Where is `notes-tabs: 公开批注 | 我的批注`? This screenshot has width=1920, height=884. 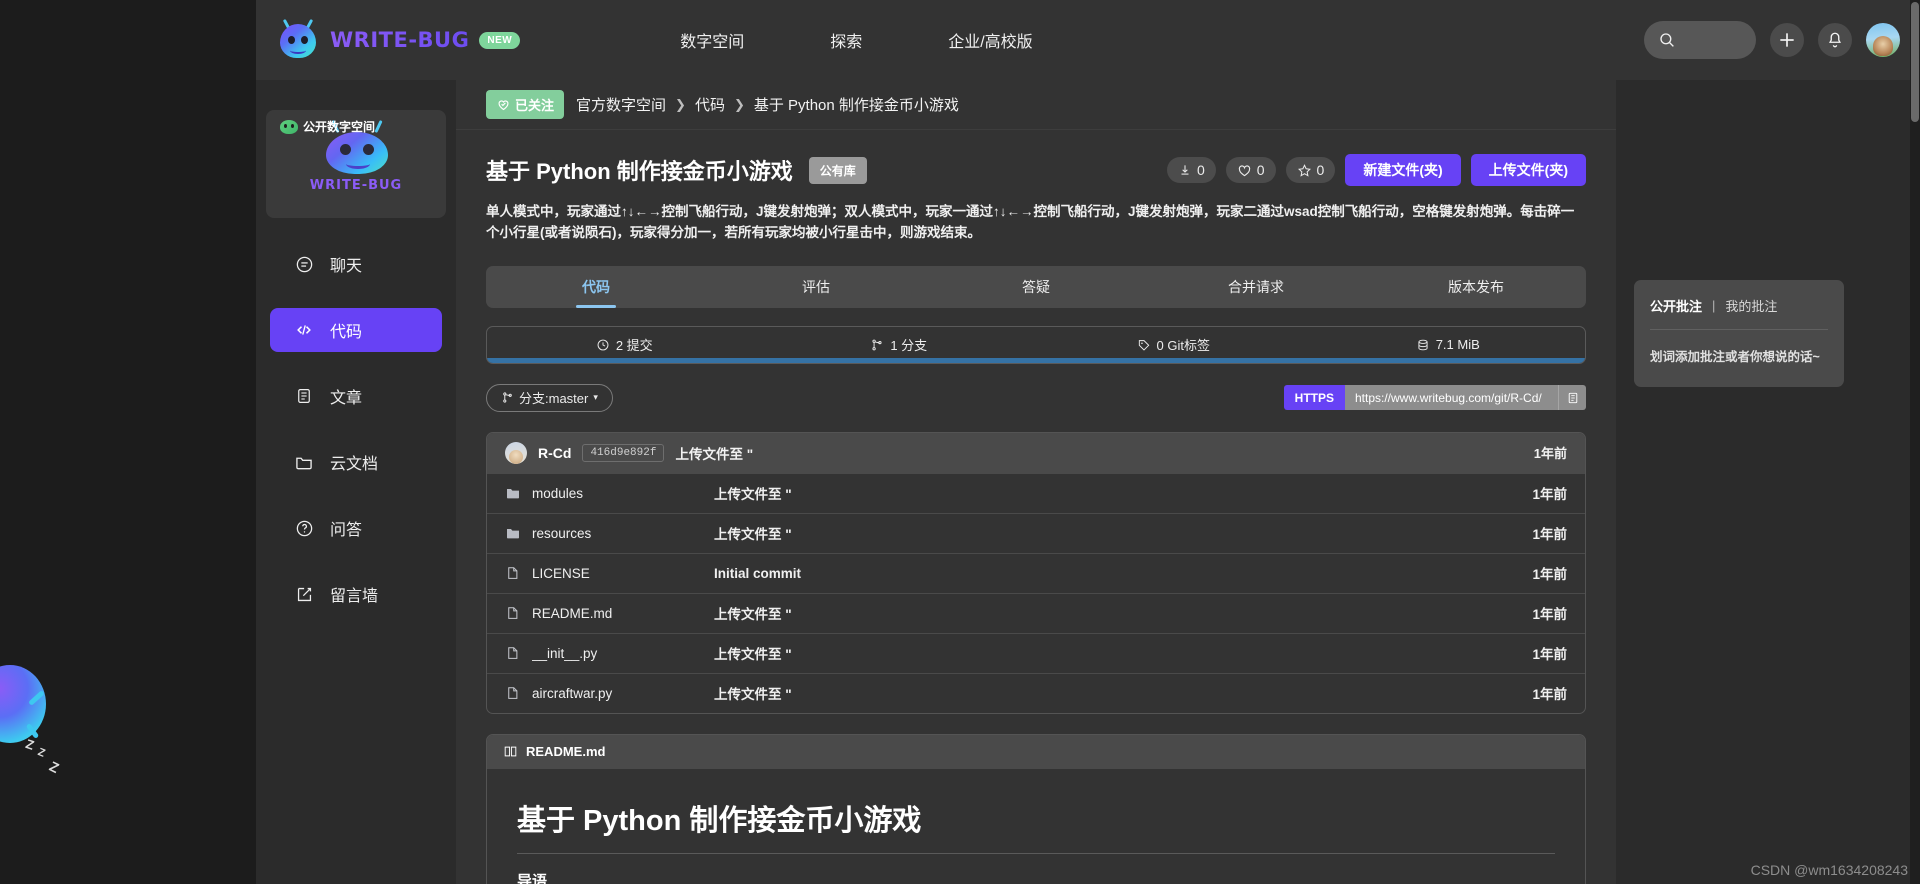
notes-tabs: 公开批注 | 我的批注 is located at coordinates (1739, 305).